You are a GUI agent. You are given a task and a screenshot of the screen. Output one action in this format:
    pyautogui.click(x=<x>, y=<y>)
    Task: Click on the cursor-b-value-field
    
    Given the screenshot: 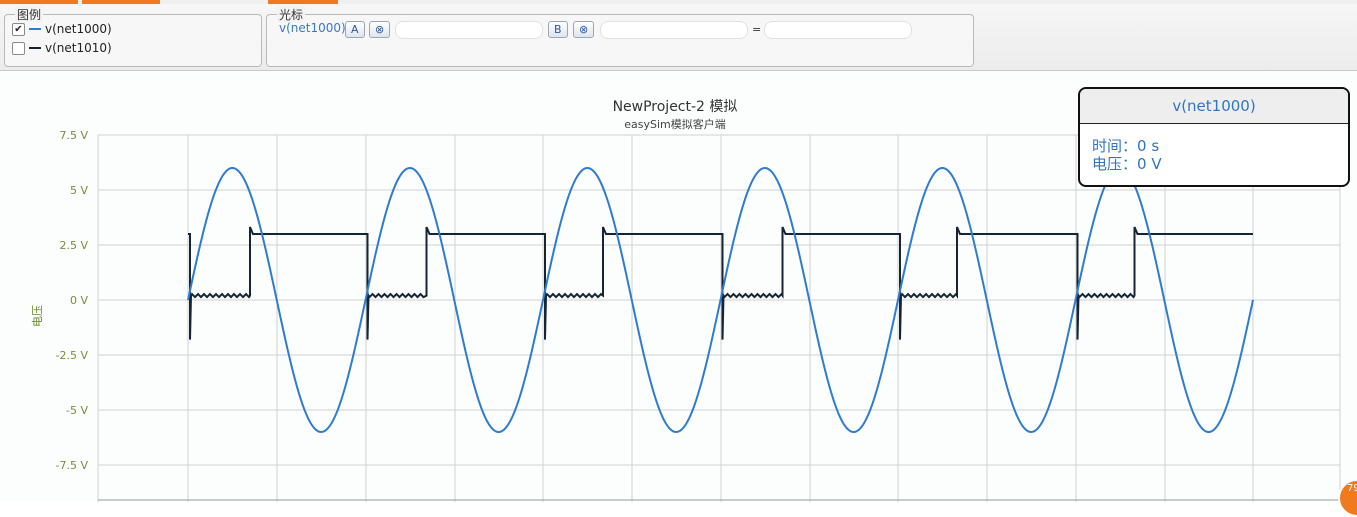 What is the action you would take?
    pyautogui.click(x=674, y=30)
    